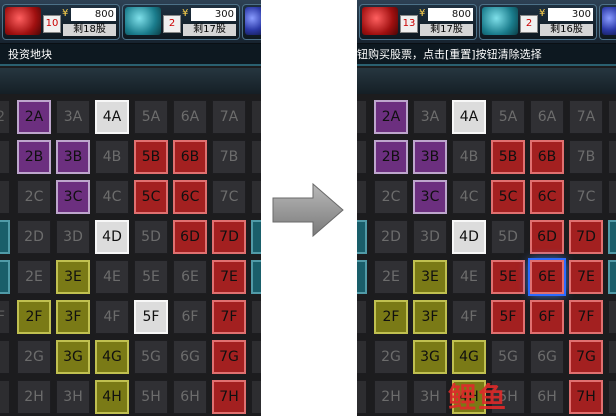 The height and width of the screenshot is (416, 616). I want to click on board-tile-6d: 6D, so click(190, 237).